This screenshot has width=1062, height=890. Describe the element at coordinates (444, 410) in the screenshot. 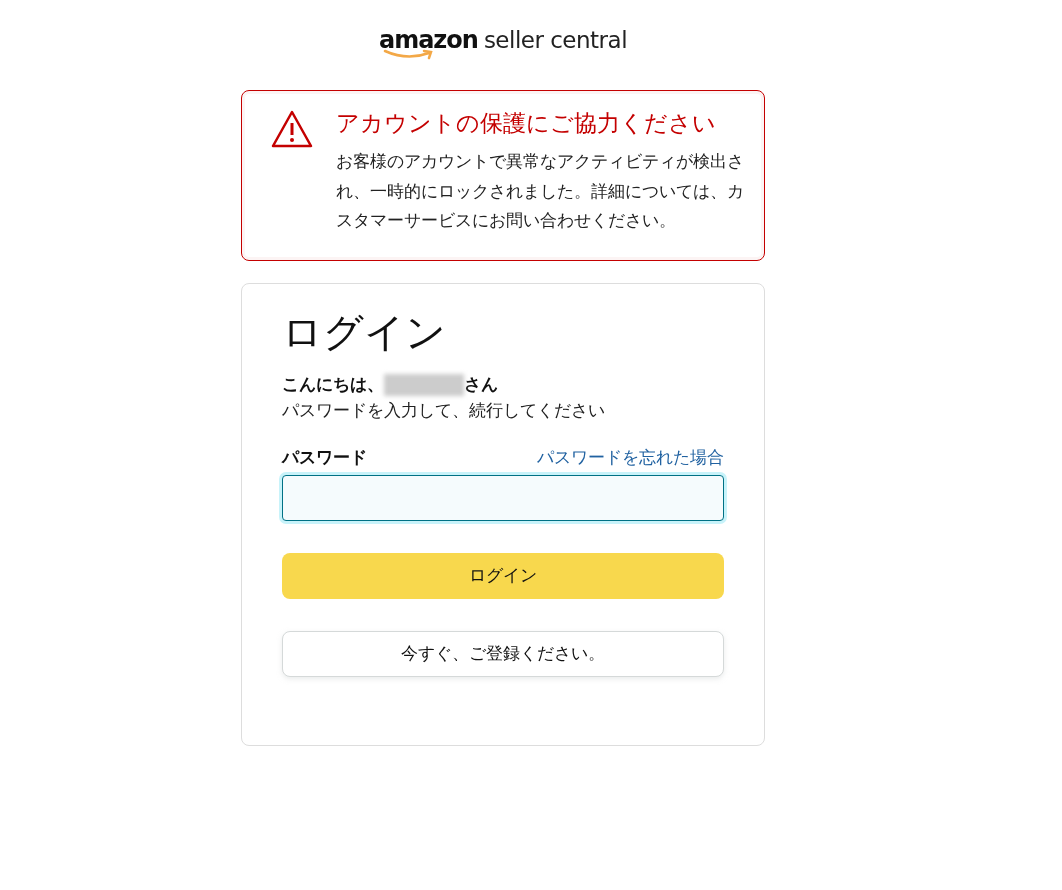

I see `instruction-text: パスワードを入力して、続行してください` at that location.